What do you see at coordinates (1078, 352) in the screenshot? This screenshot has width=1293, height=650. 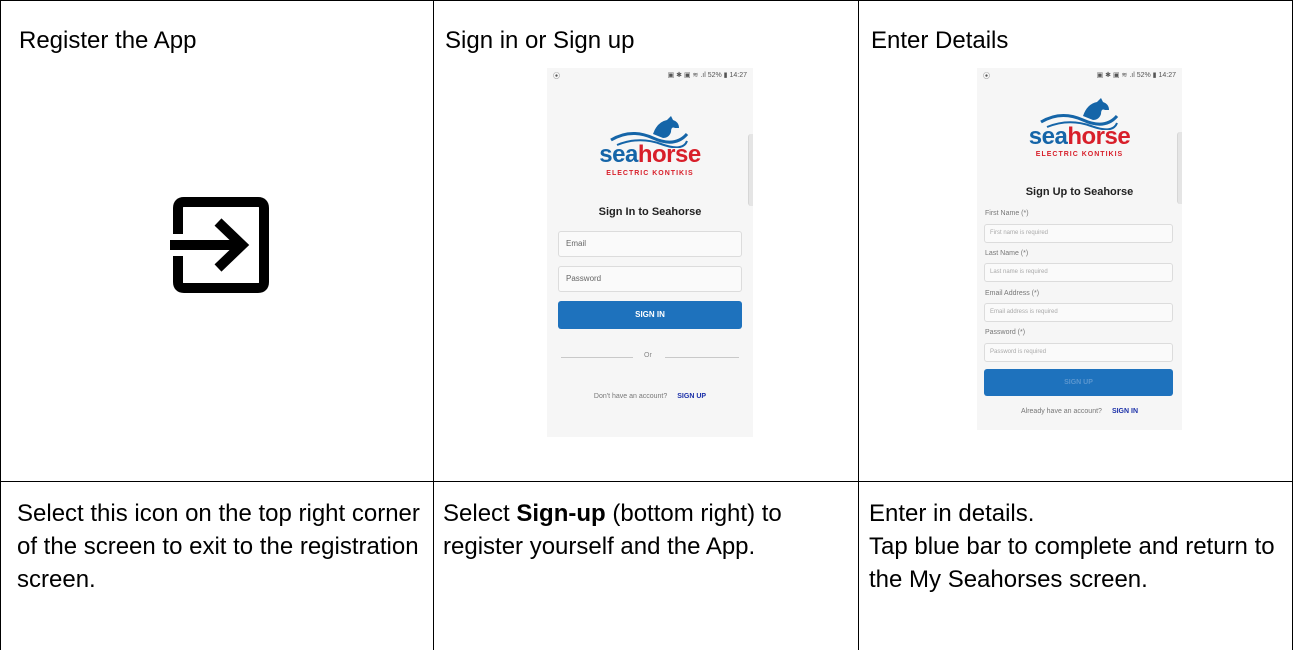 I see `password-input: Password is required` at bounding box center [1078, 352].